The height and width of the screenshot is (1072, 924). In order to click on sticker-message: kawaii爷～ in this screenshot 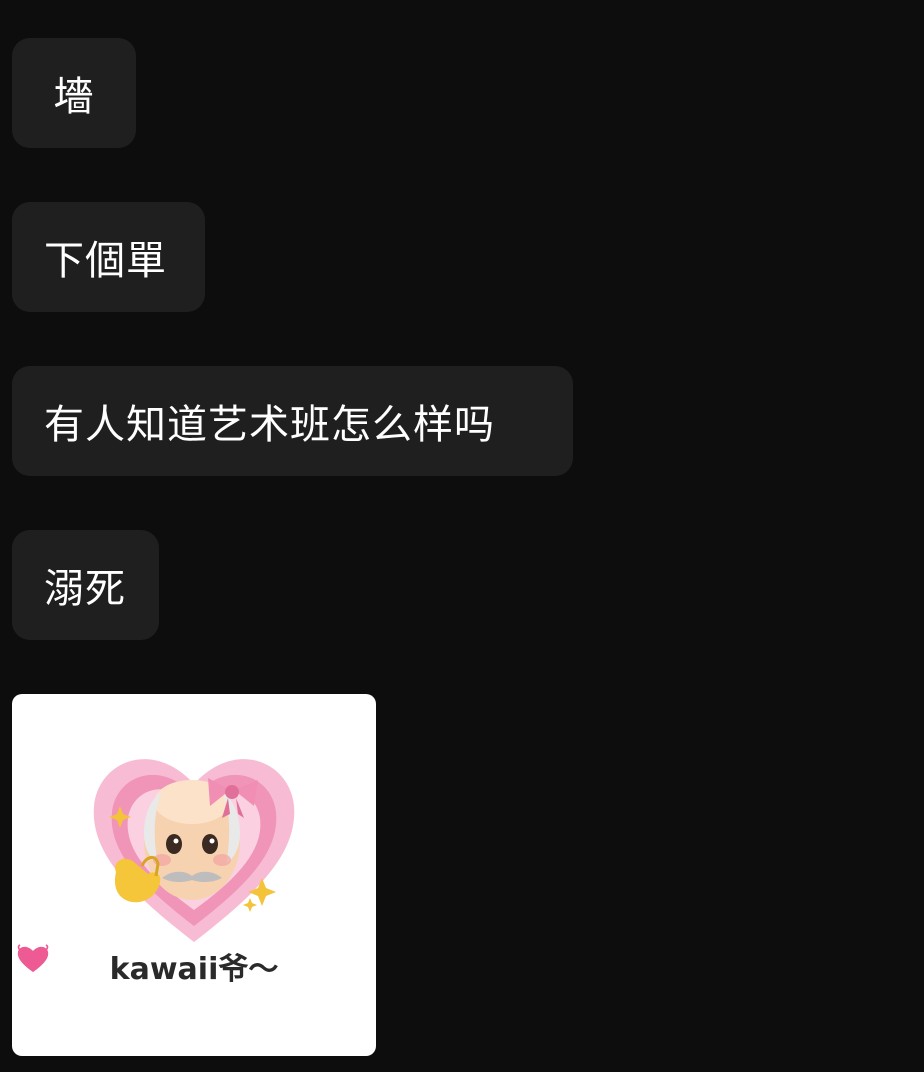, I will do `click(194, 875)`.